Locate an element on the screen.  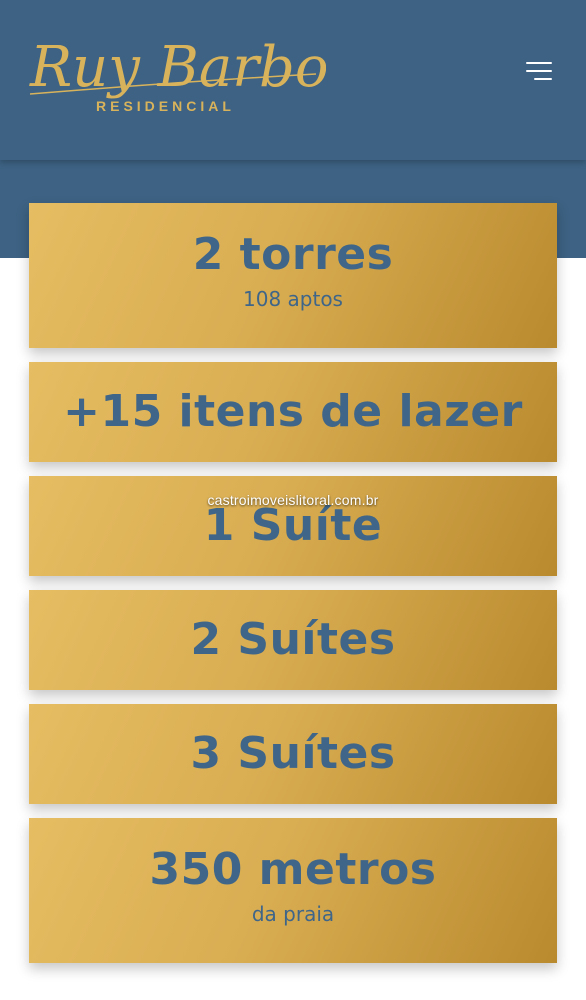
menu-line-top is located at coordinates (539, 63).